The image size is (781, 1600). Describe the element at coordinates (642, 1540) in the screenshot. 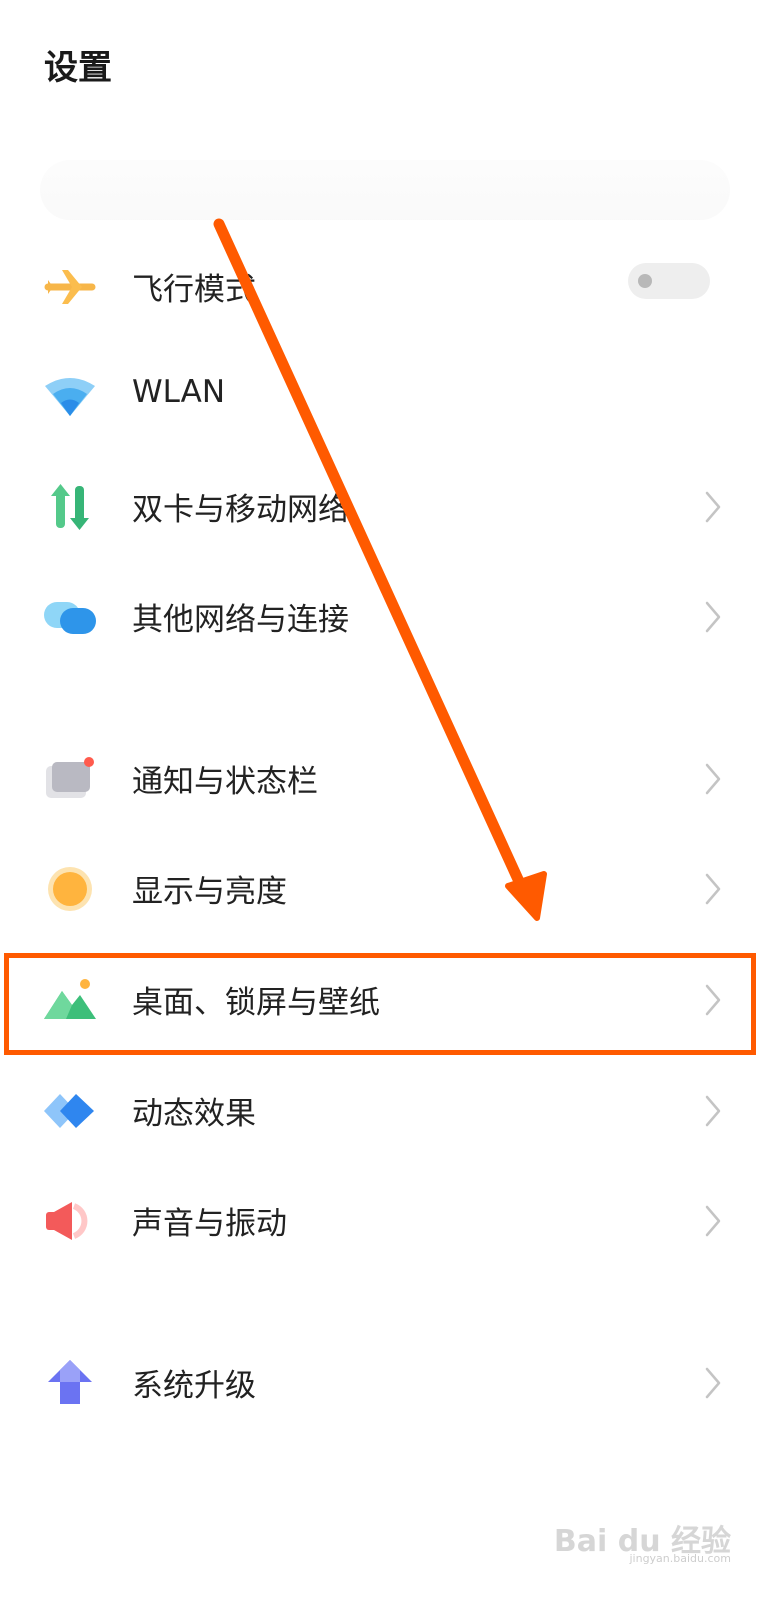

I see `baidu-watermark: Bai du 经验 jingyan.baidu.com` at that location.